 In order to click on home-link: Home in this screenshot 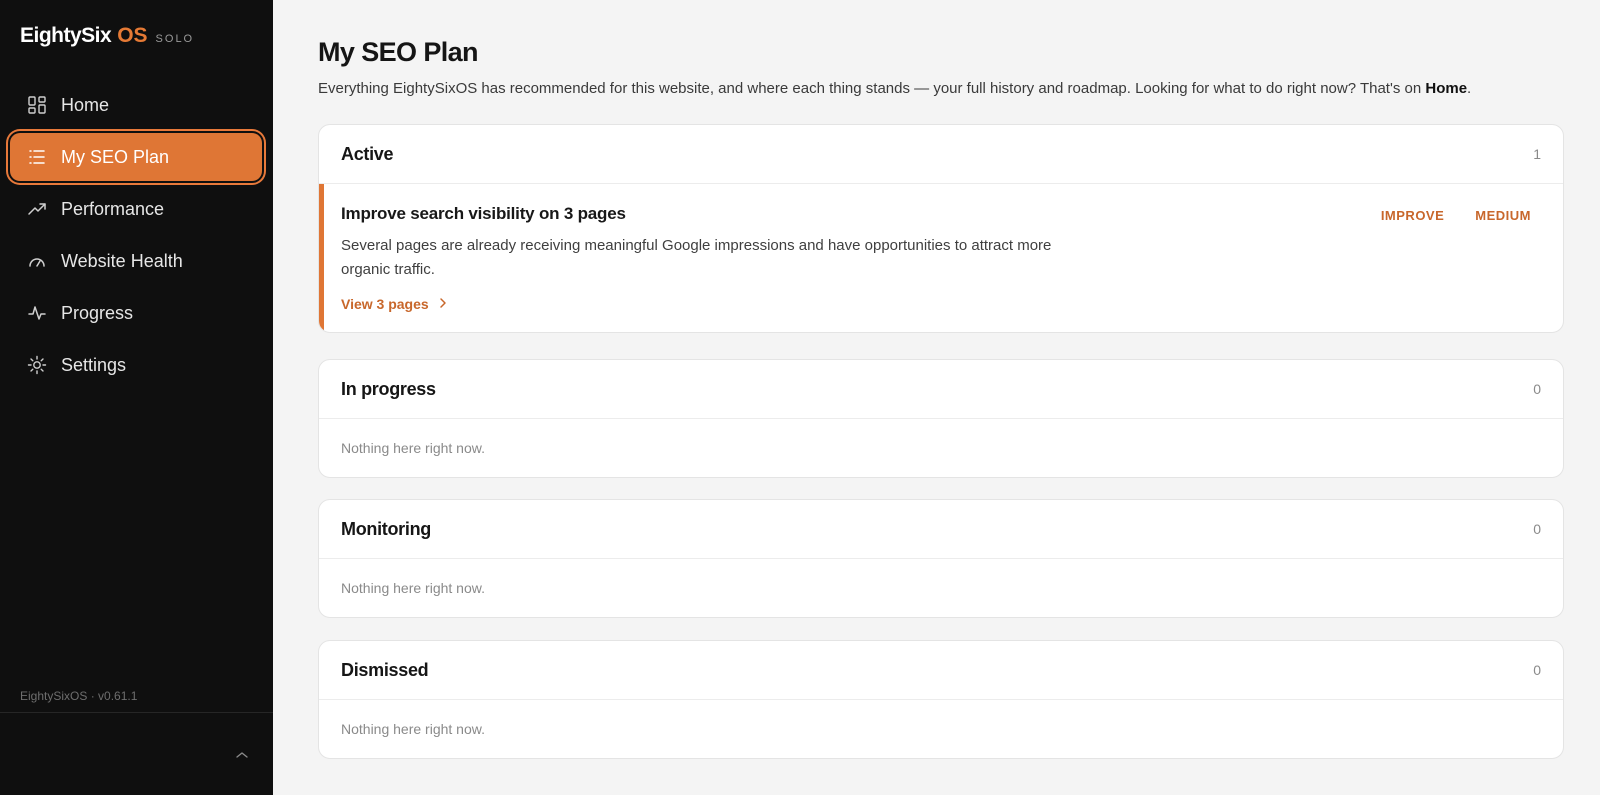, I will do `click(1446, 88)`.